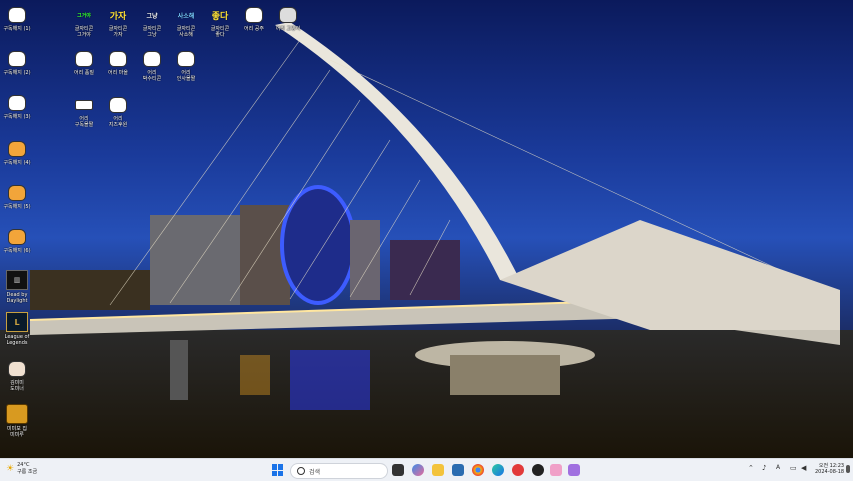 The width and height of the screenshot is (853, 481). Describe the element at coordinates (848, 469) in the screenshot. I see `notification-bell-icon` at that location.